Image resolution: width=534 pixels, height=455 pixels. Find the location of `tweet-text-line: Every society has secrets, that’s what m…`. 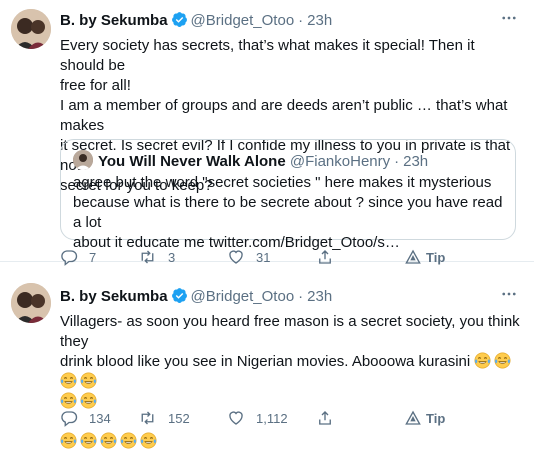

tweet-text-line: Every society has secrets, that’s what m… is located at coordinates (267, 55).